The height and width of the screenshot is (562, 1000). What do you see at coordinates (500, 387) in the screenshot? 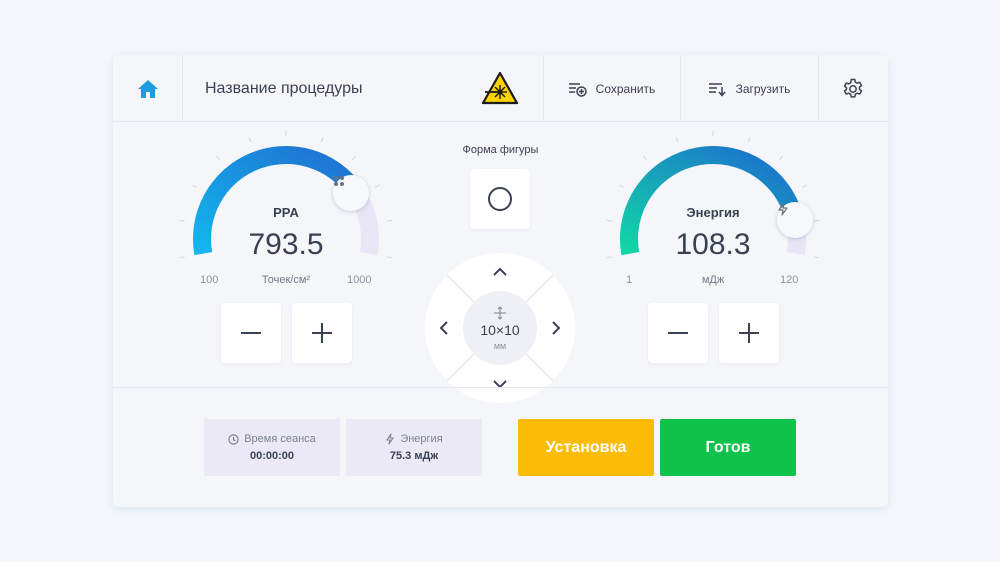
I see `section-divider` at bounding box center [500, 387].